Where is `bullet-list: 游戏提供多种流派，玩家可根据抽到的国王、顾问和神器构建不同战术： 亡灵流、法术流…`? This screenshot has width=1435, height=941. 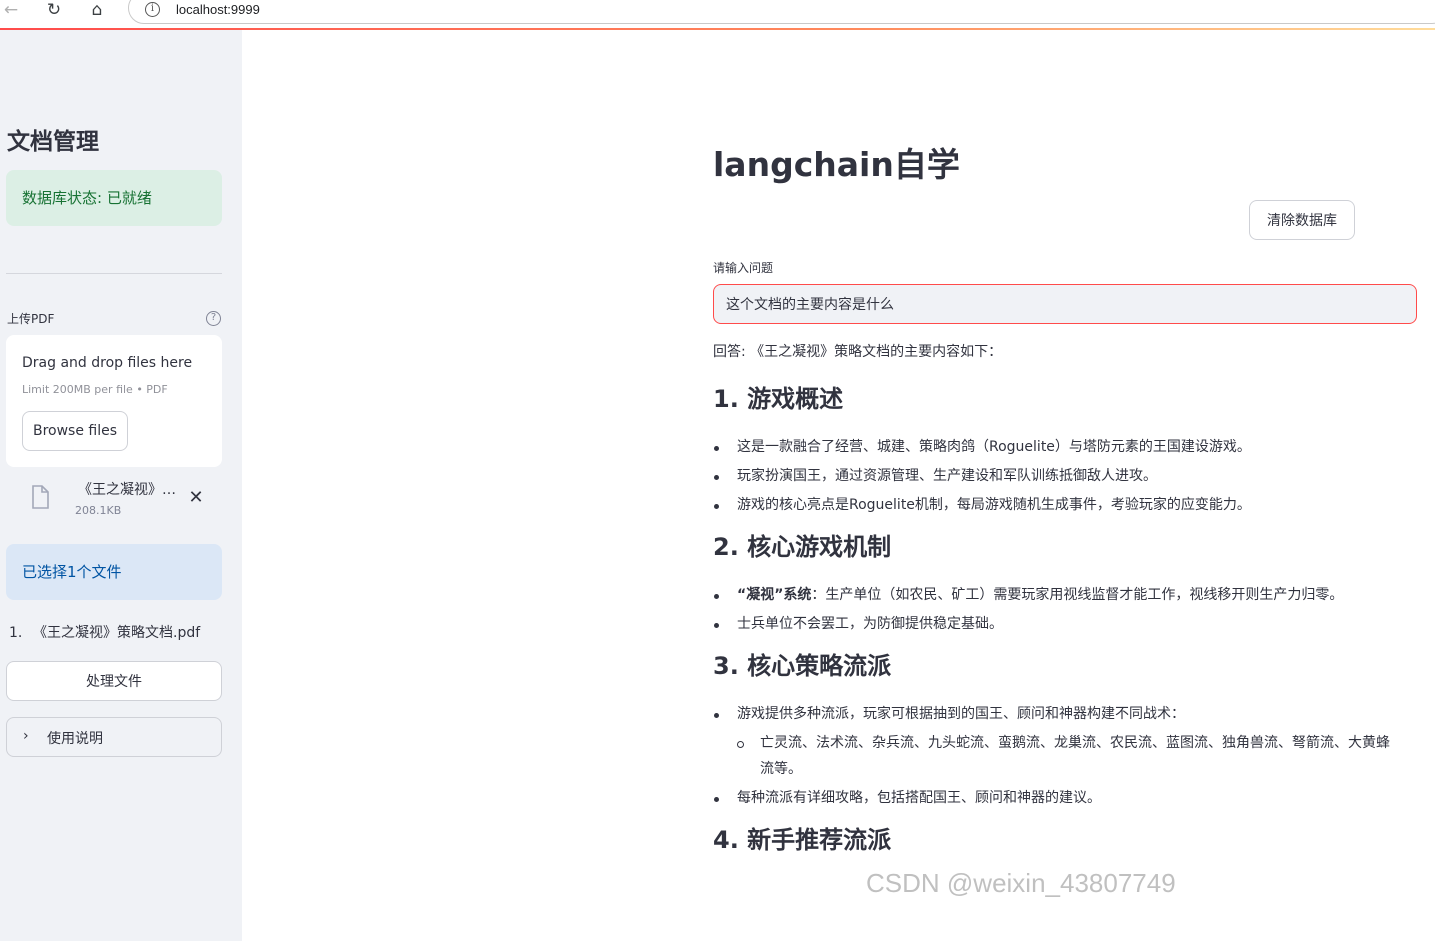 bullet-list: 游戏提供多种流派，玩家可根据抽到的国王、顾问和神器构建不同战术： 亡灵流、法术流… is located at coordinates (1058, 756).